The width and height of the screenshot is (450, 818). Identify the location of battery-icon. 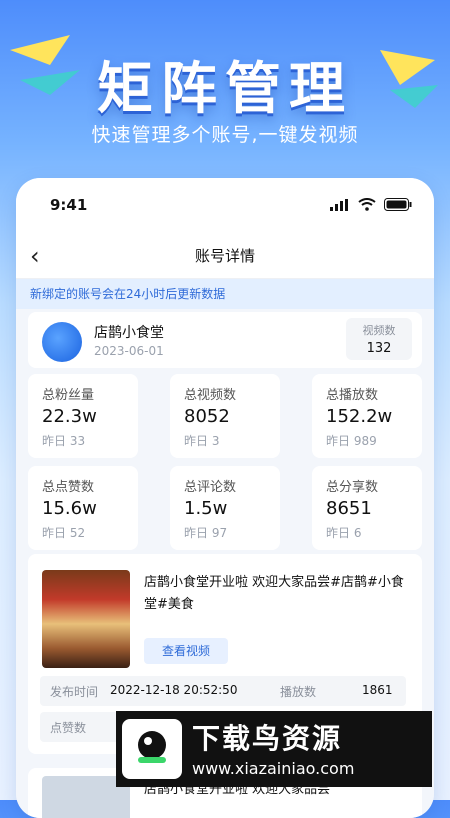
(398, 204).